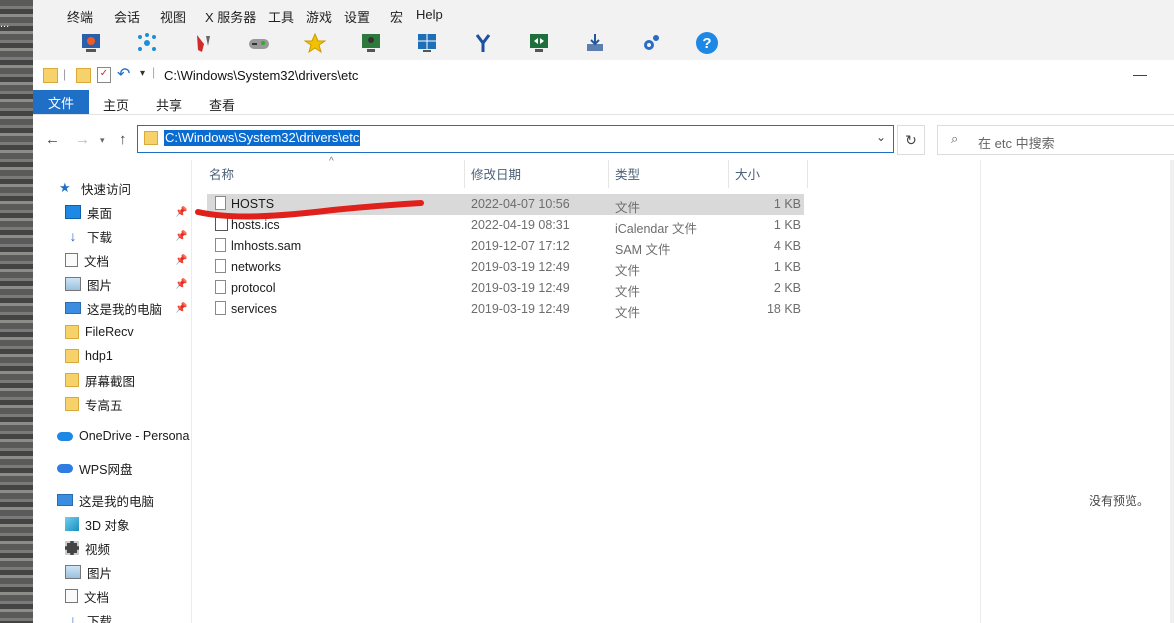 The image size is (1174, 623). Describe the element at coordinates (396, 16) in the screenshot. I see `menu-item-macro: 宏` at that location.